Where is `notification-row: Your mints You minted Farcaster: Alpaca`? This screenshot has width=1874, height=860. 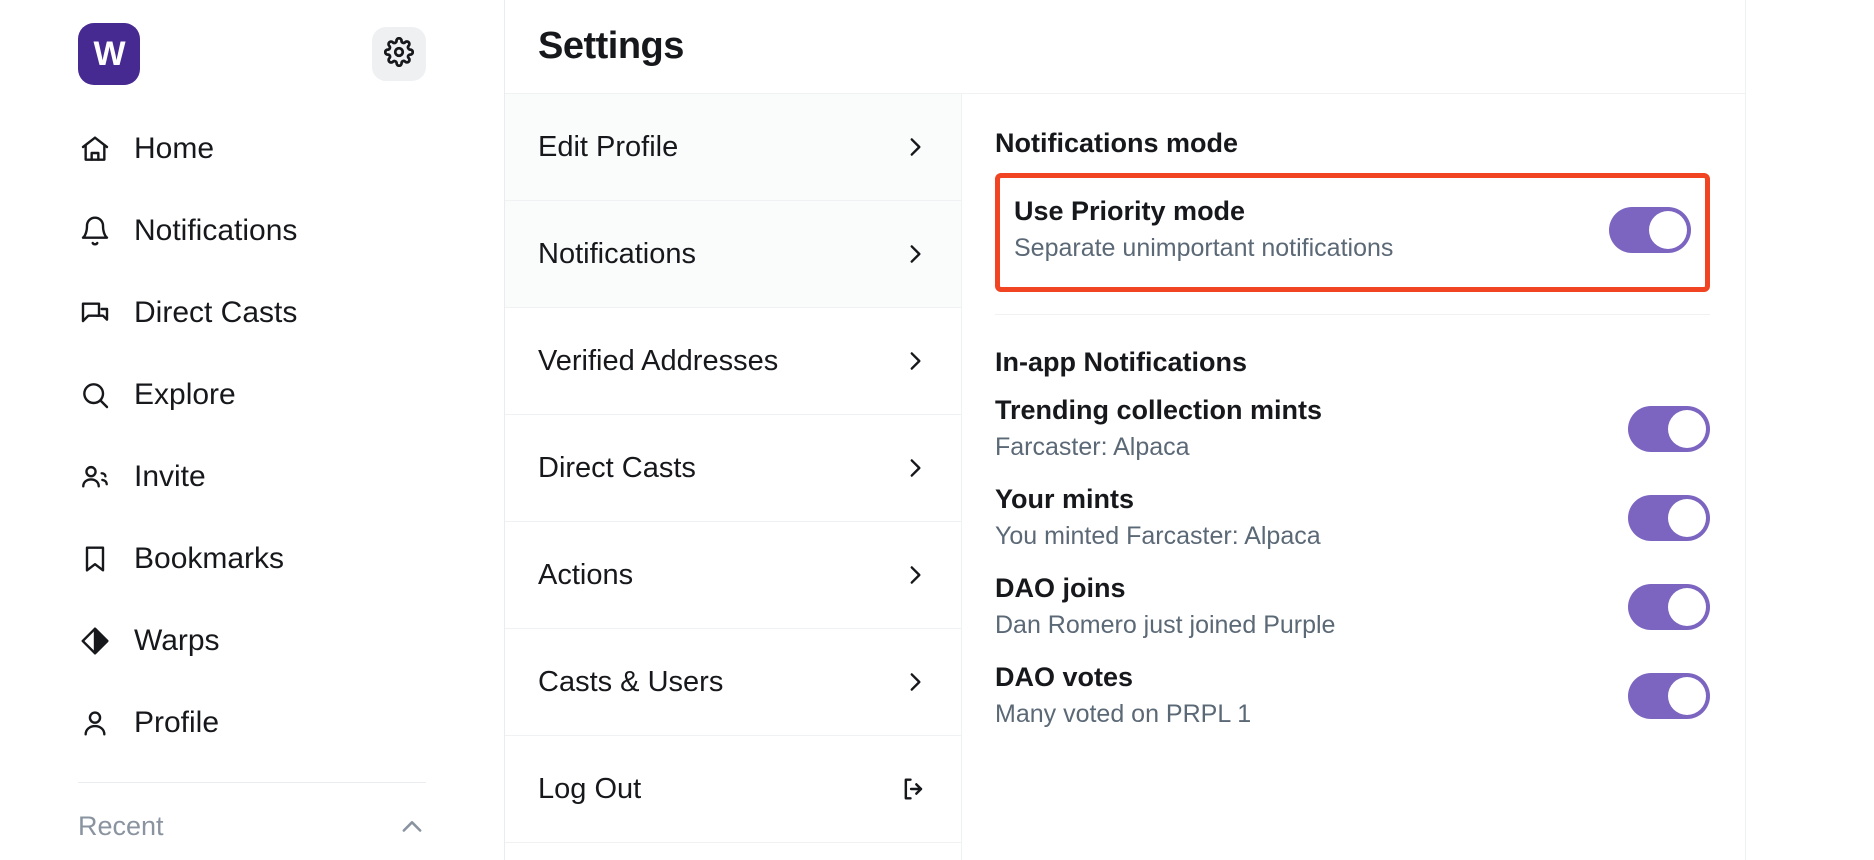
notification-row: Your mints You minted Farcaster: Alpaca is located at coordinates (1352, 517).